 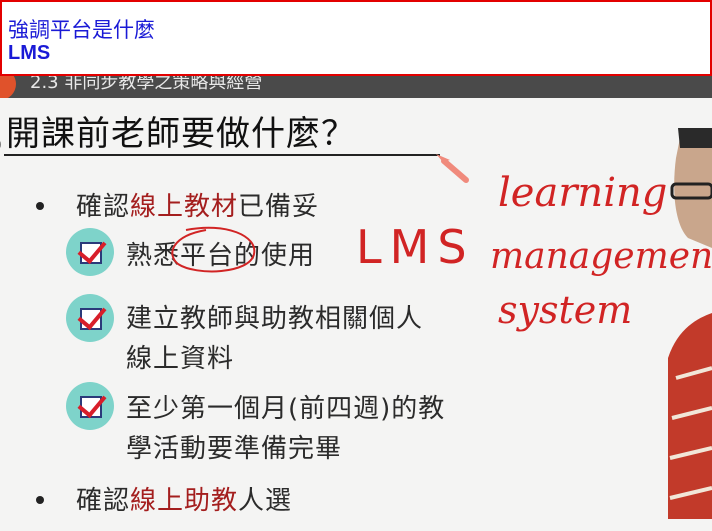 What do you see at coordinates (181, 134) in the screenshot?
I see `slide-title: 開課前老師要做什麼？` at bounding box center [181, 134].